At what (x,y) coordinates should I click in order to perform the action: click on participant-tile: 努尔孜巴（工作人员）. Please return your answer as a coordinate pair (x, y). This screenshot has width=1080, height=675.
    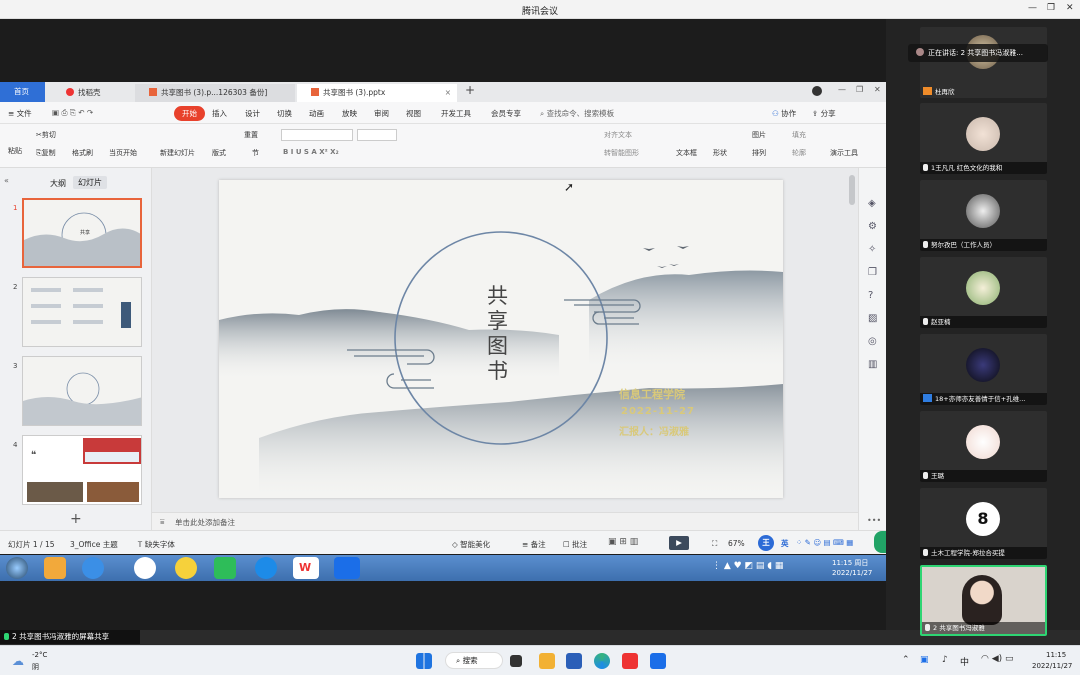
    Looking at the image, I should click on (983, 215).